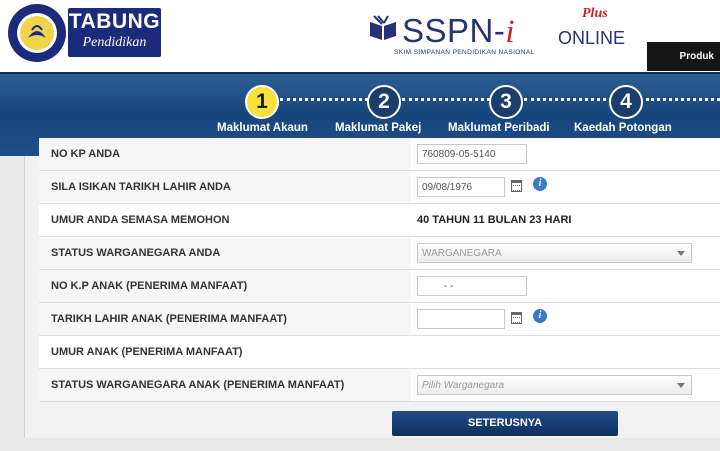 The height and width of the screenshot is (451, 720). I want to click on open-book-icon, so click(383, 27).